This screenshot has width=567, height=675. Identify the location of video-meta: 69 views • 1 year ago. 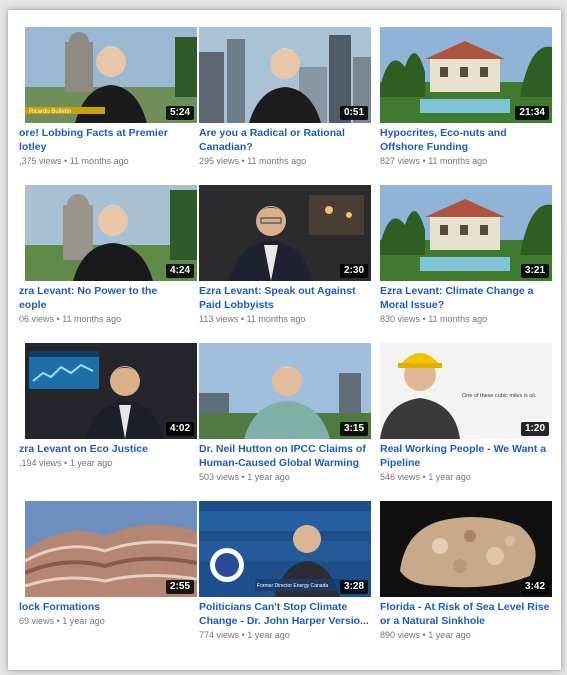
(62, 621).